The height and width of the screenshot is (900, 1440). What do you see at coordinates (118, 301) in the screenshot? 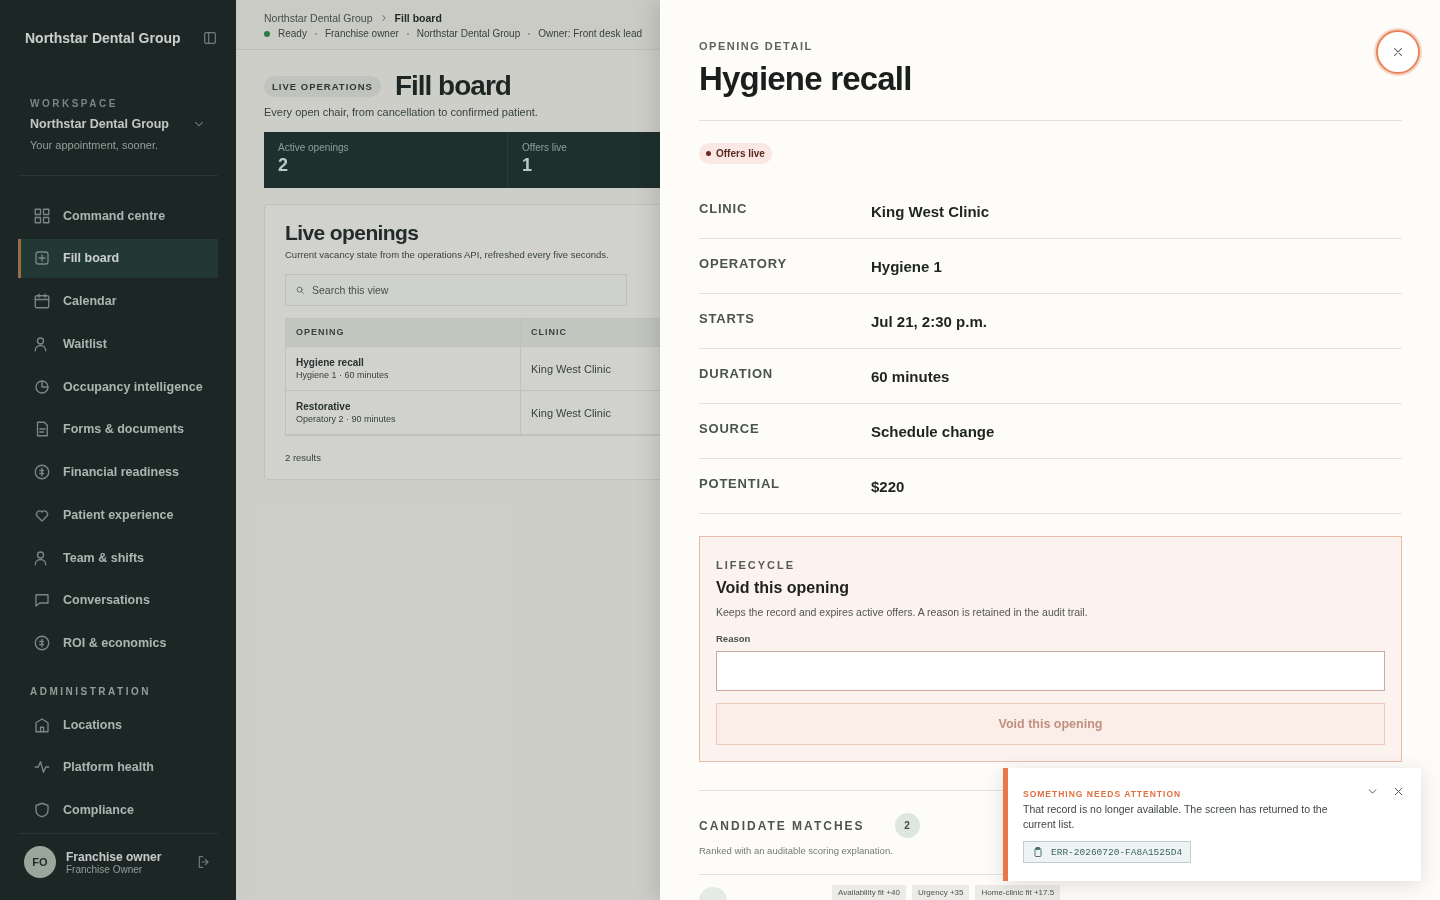
I see `sidebar-item: Calendar` at bounding box center [118, 301].